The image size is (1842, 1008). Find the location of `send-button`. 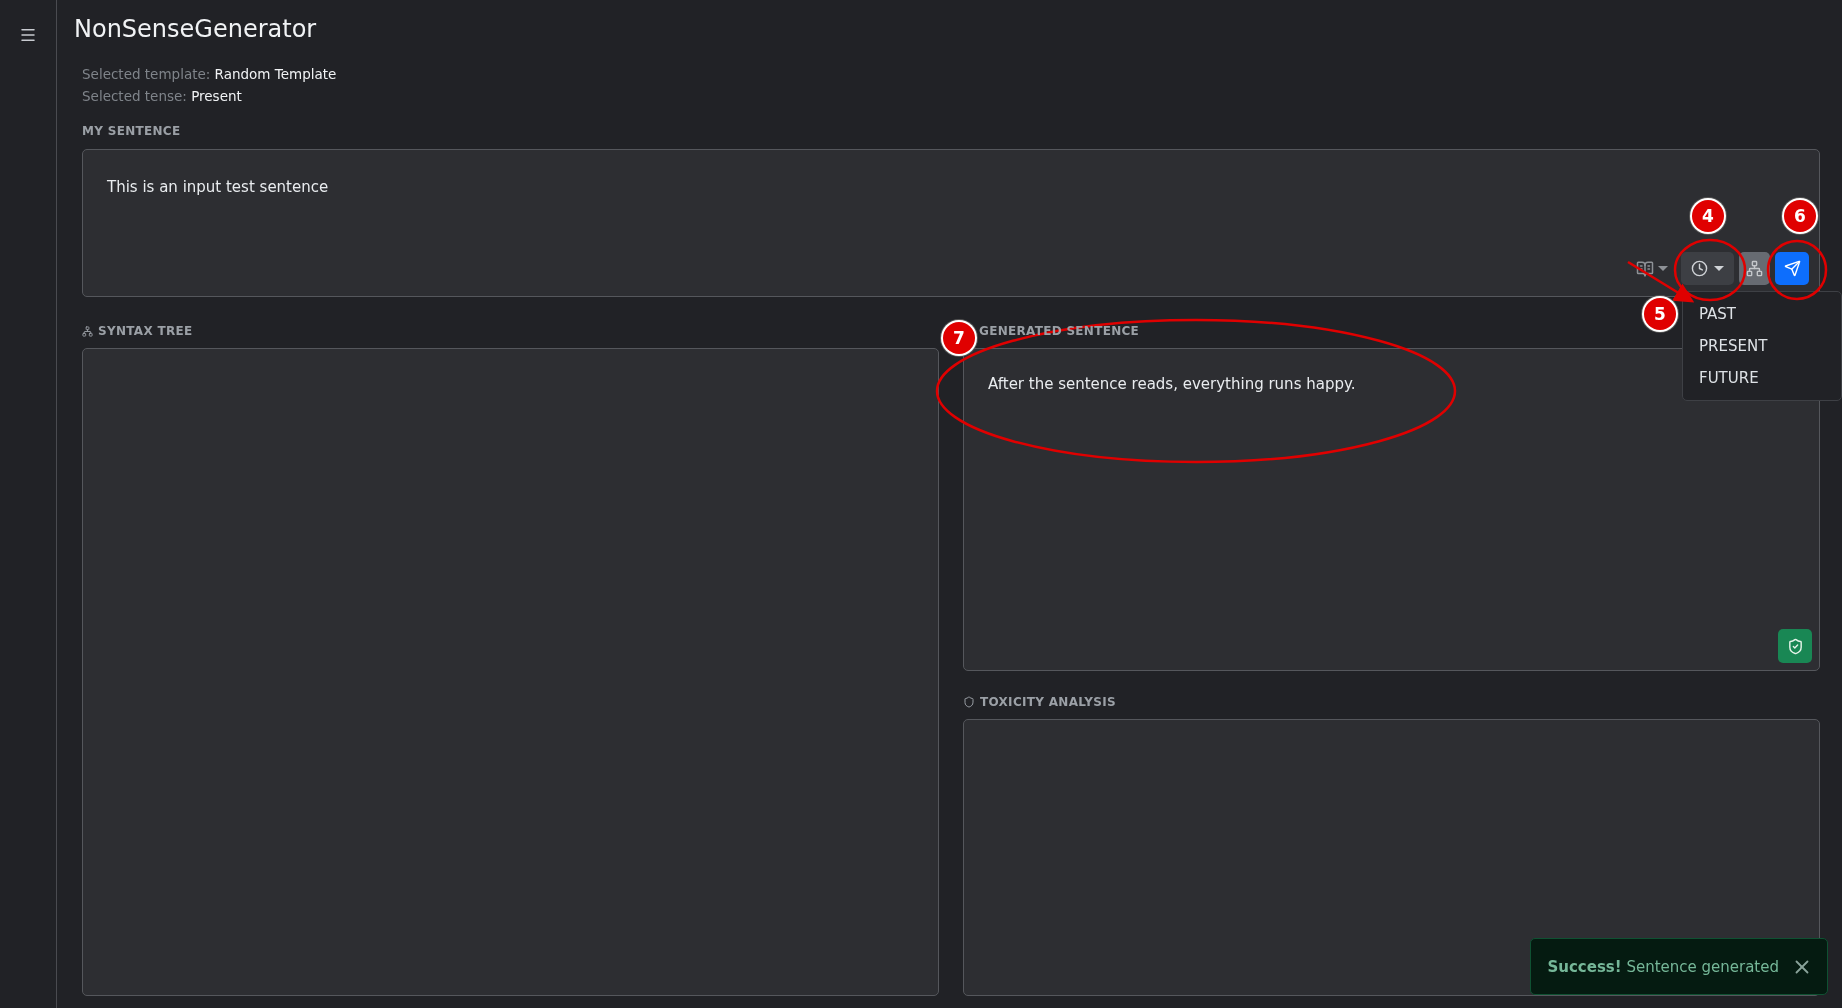

send-button is located at coordinates (1792, 268).